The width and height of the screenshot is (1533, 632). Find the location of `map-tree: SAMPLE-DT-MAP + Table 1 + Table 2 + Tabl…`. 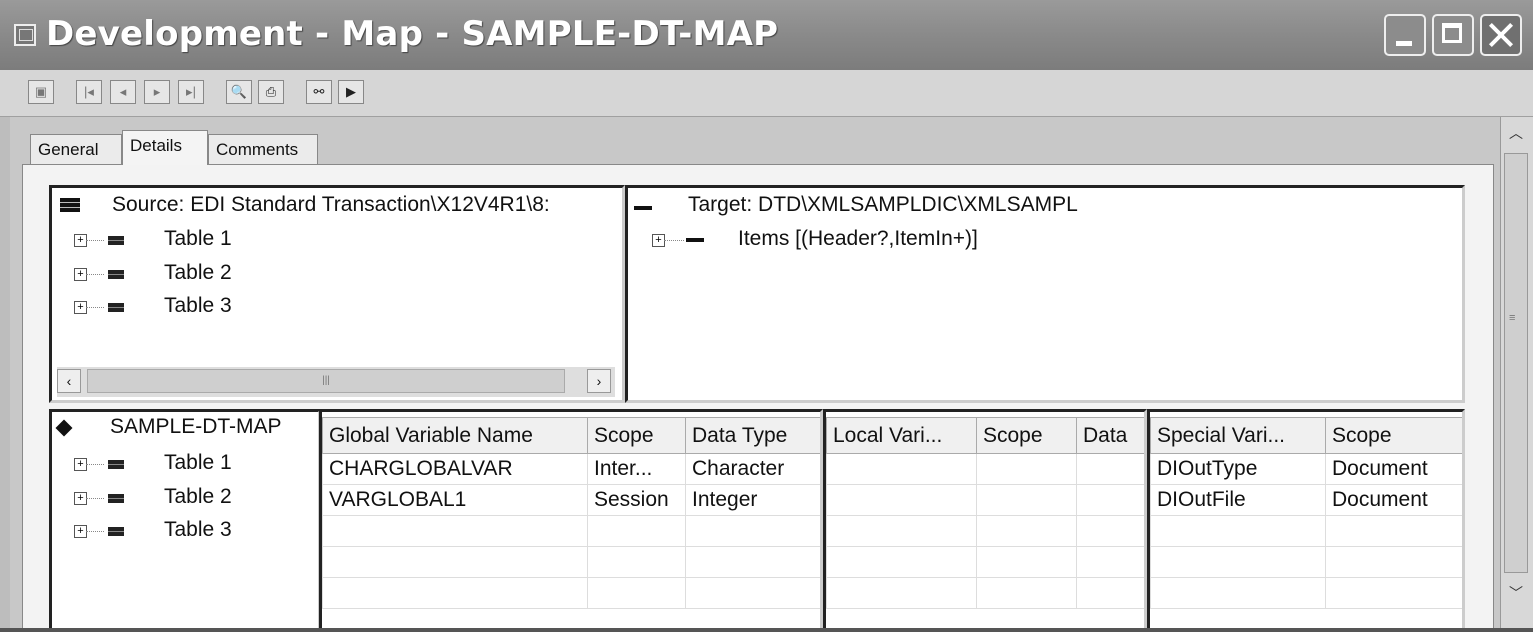

map-tree: SAMPLE-DT-MAP + Table 1 + Table 2 + Tabl… is located at coordinates (185, 520).